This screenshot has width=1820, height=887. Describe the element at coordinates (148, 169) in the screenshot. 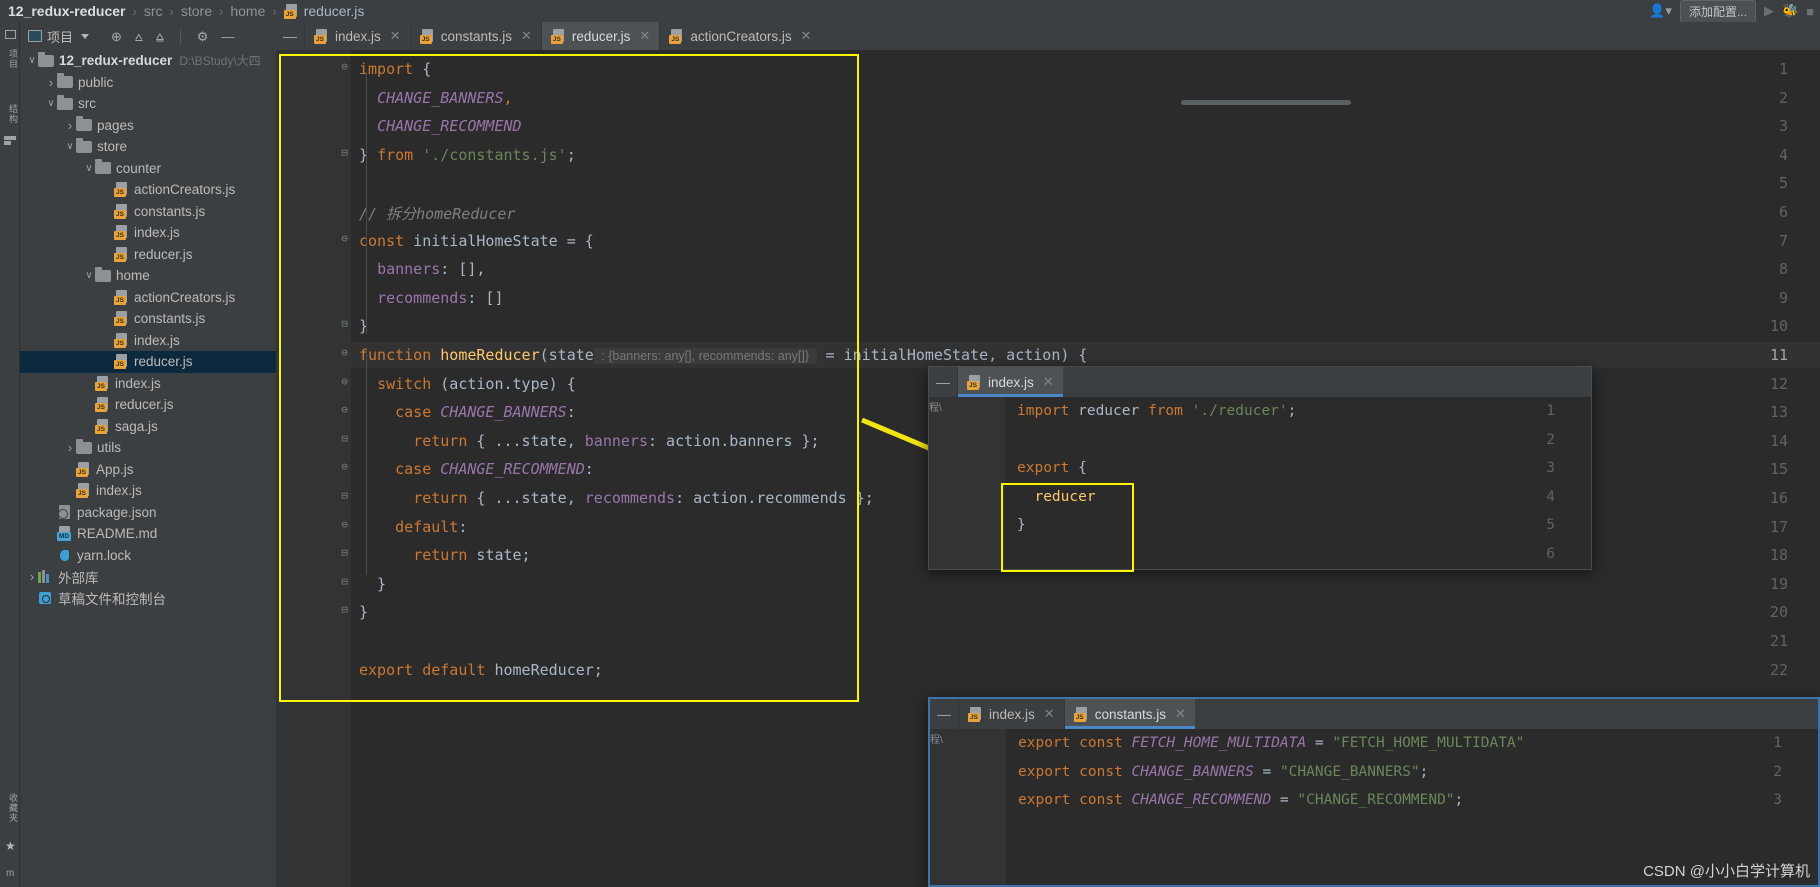

I see `tree-item-counter: ∨ counter` at that location.